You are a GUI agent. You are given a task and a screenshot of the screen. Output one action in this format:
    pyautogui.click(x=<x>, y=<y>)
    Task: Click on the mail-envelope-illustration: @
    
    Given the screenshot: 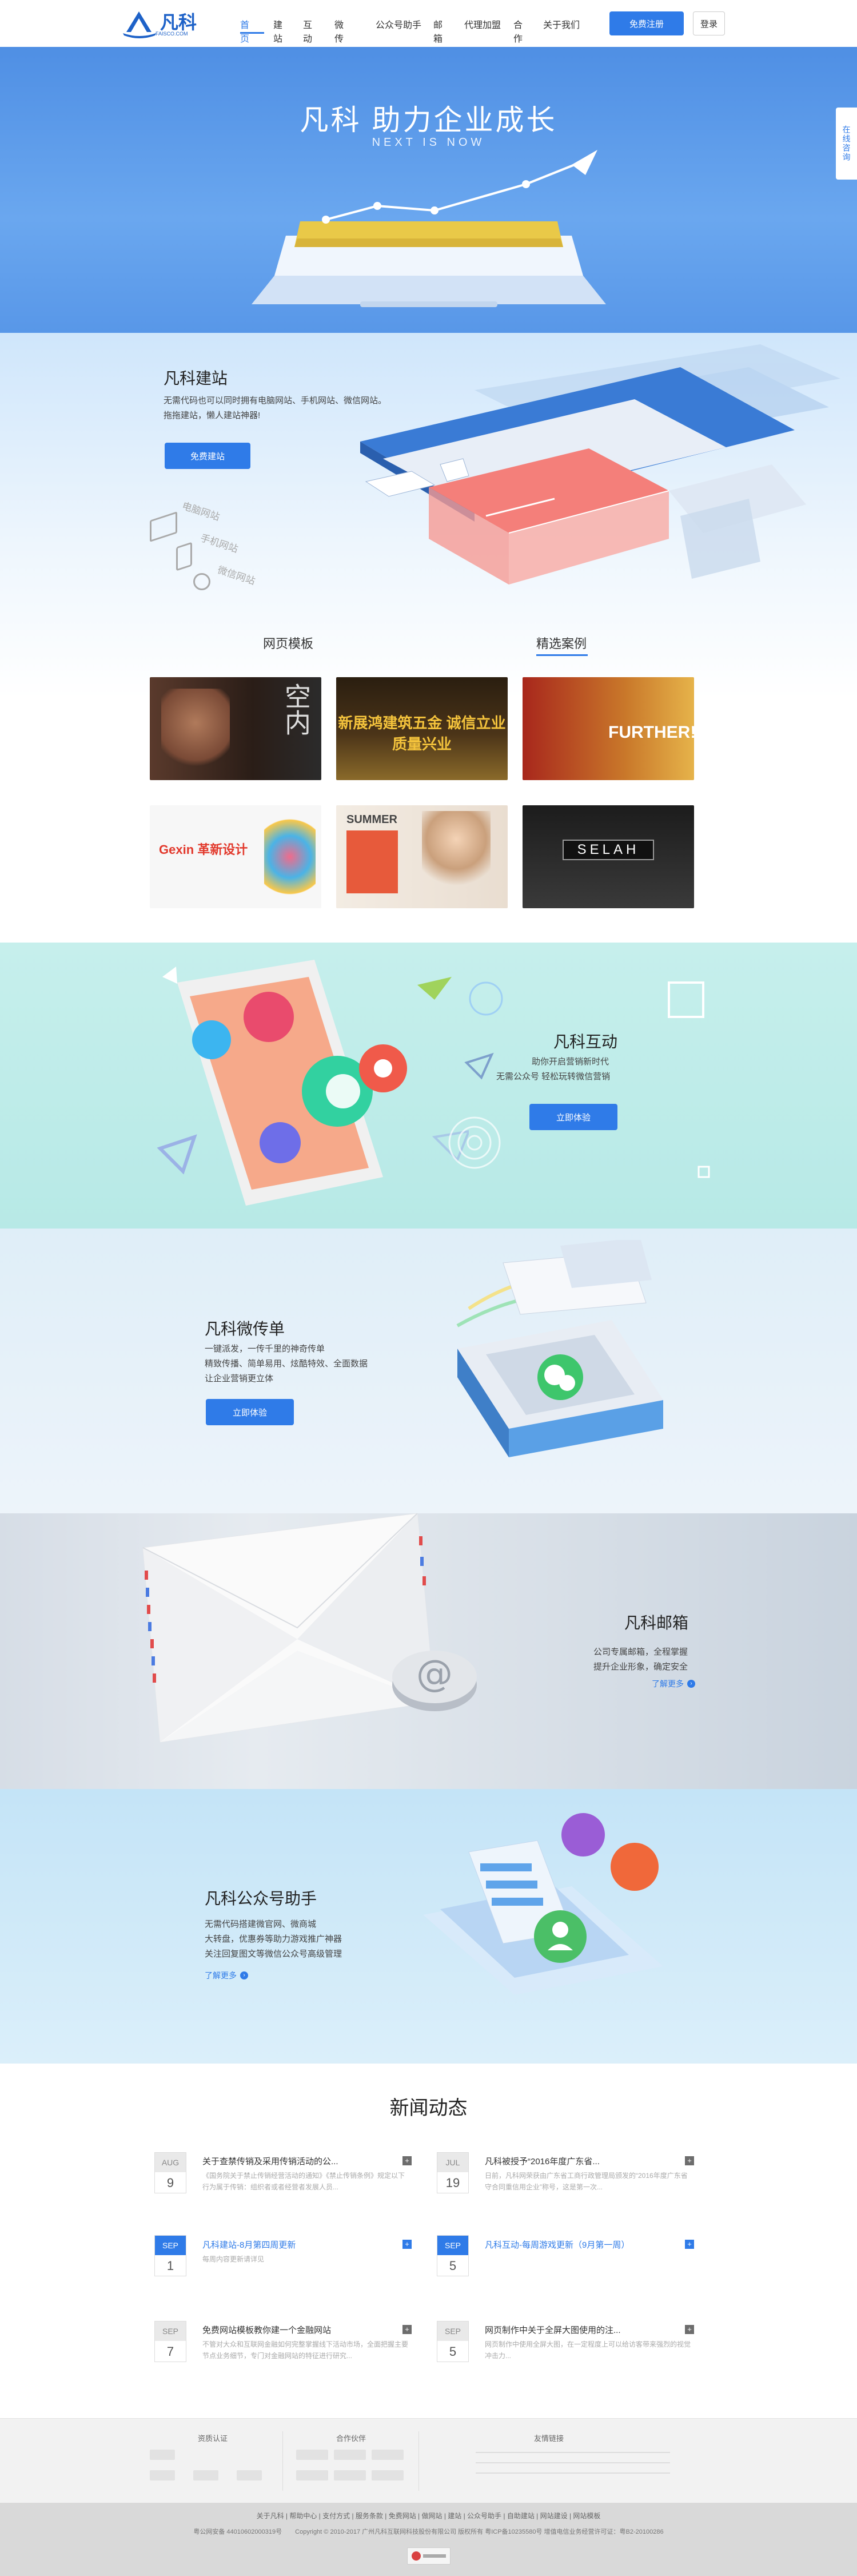 What is the action you would take?
    pyautogui.click(x=309, y=1628)
    